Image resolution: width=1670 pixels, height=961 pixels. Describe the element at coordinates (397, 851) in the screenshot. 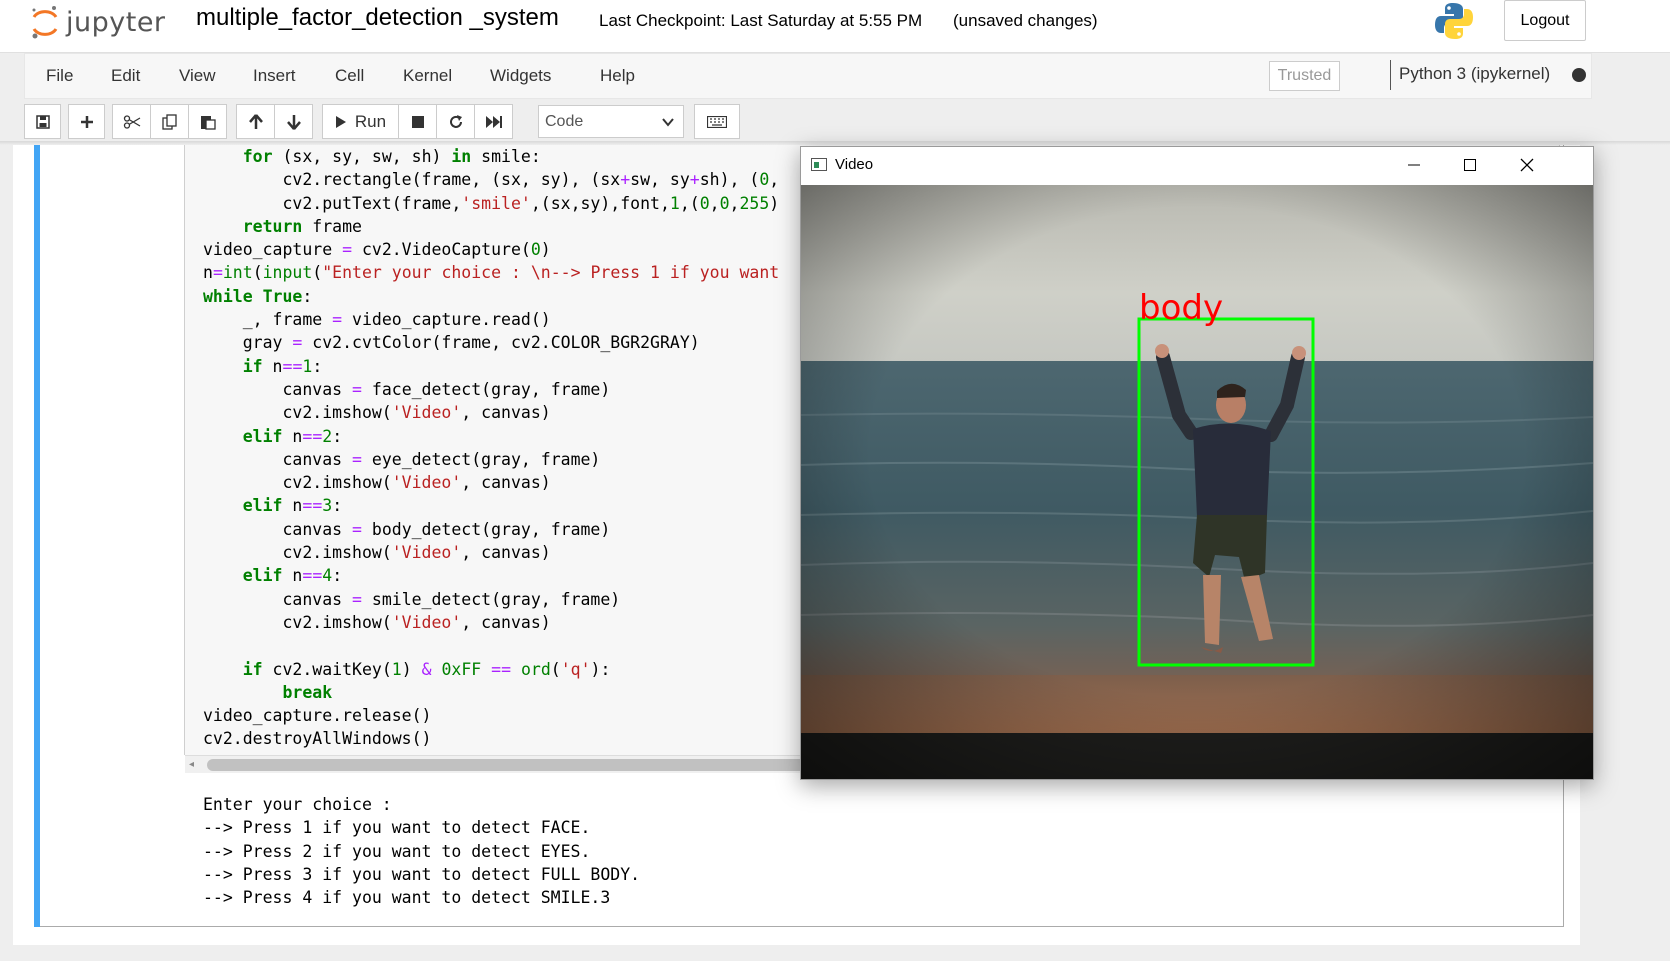

I see `output-line: --> Press 2 if you want to detect EYES.` at that location.